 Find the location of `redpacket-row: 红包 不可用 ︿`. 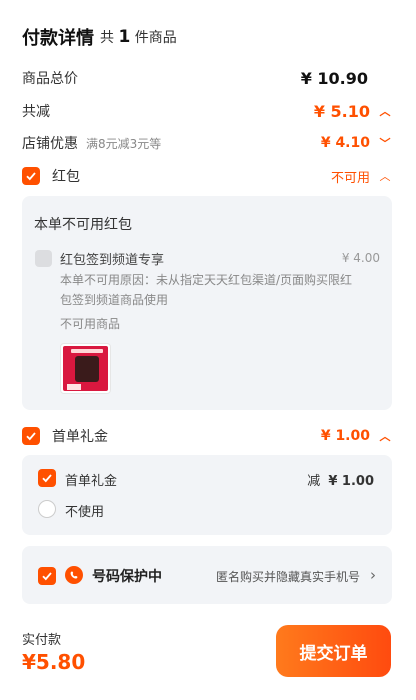

redpacket-row: 红包 不可用 ︿ is located at coordinates (207, 176).